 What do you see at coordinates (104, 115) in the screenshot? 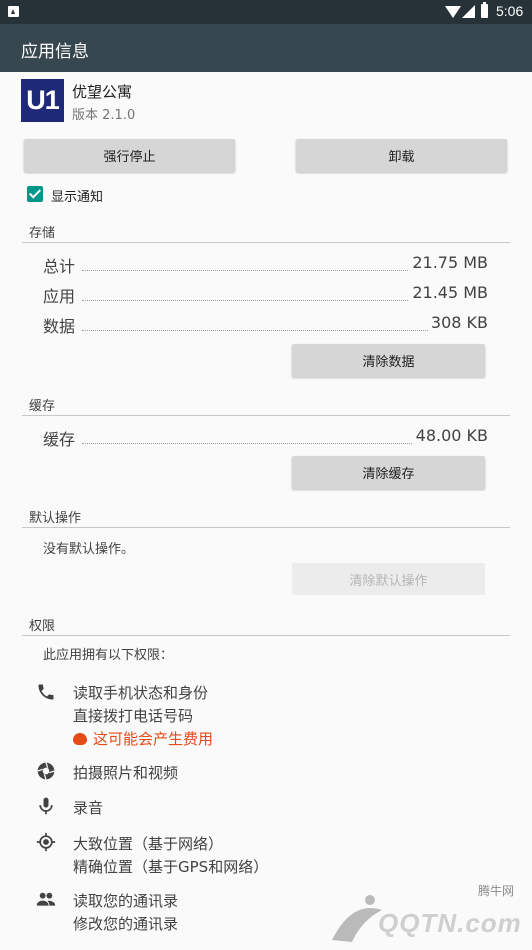
I see `app-version: 版本 2.1.0` at bounding box center [104, 115].